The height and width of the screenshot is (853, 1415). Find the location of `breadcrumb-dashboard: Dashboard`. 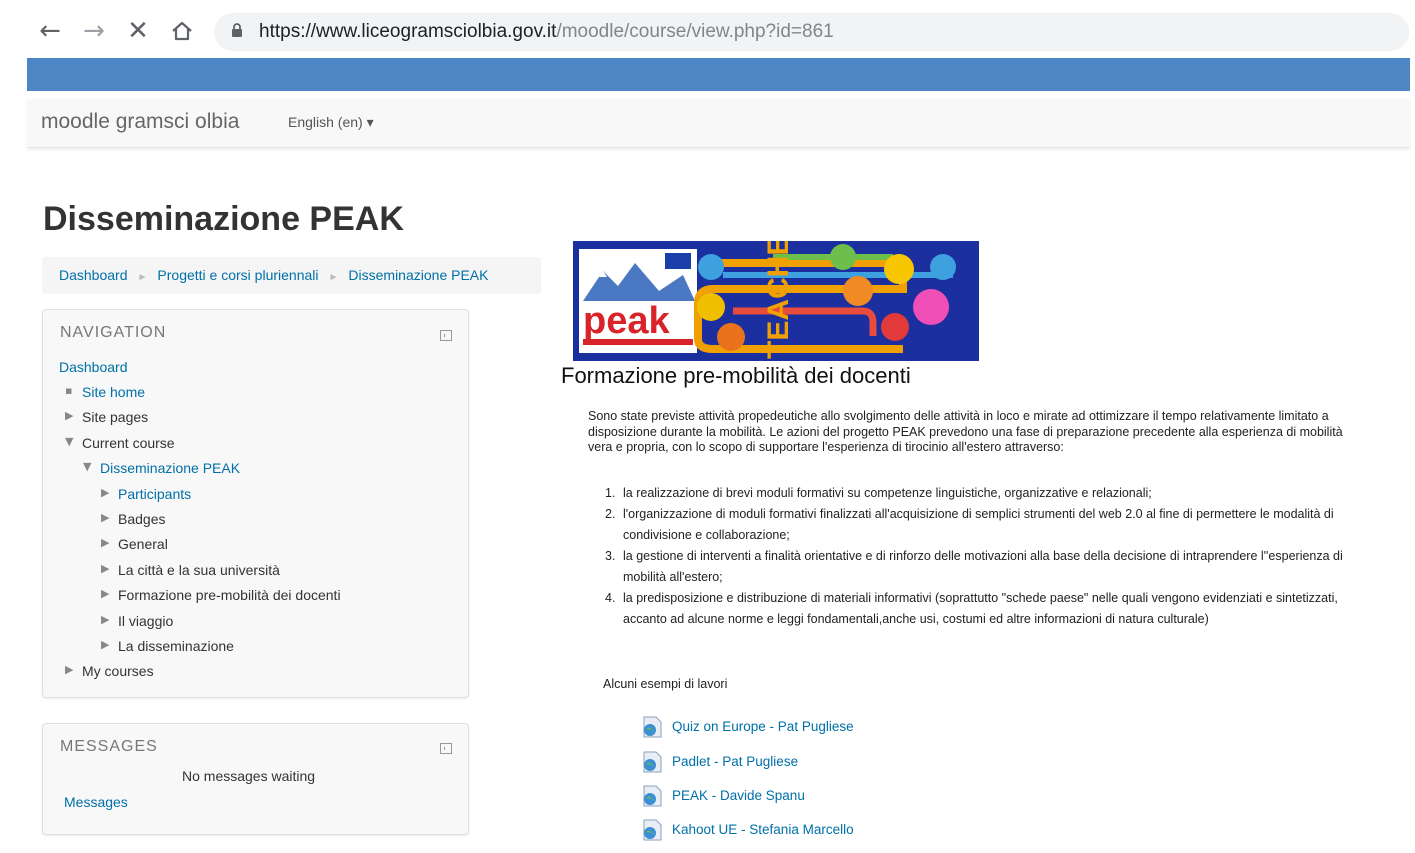

breadcrumb-dashboard: Dashboard is located at coordinates (93, 275).